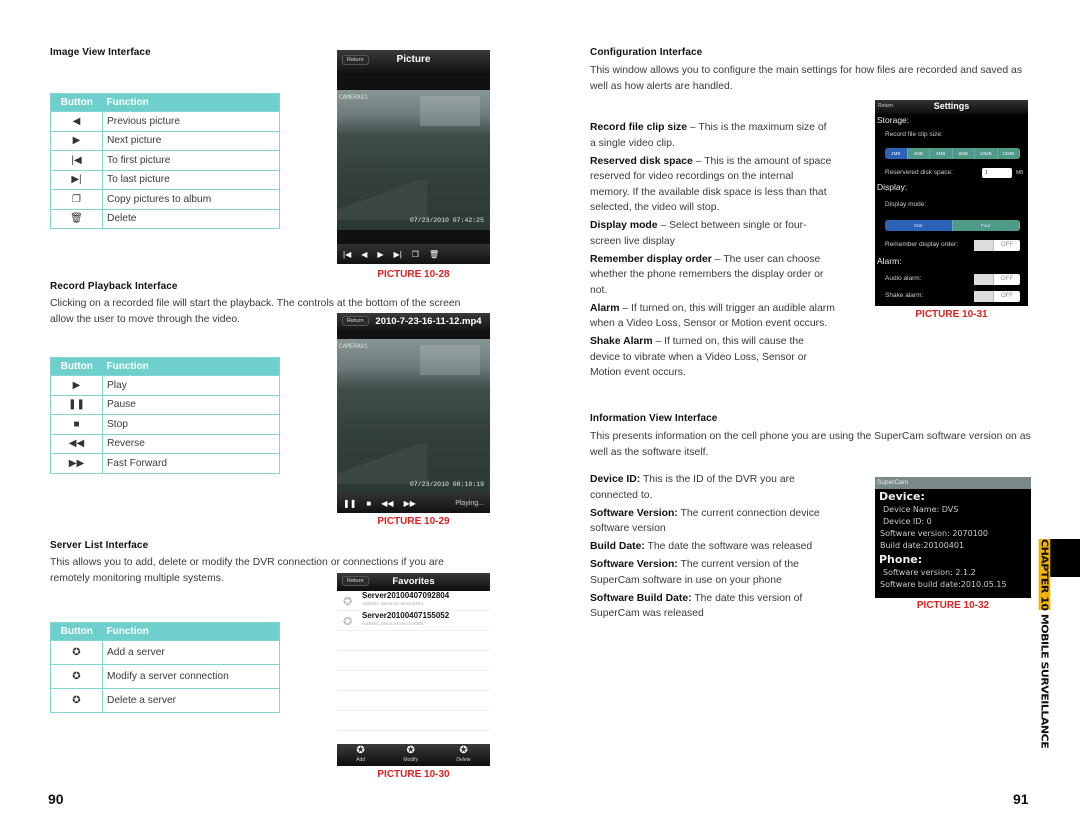 The image size is (1080, 834). Describe the element at coordinates (353, 346) in the screenshot. I see `camera-label: CAMERA01` at that location.